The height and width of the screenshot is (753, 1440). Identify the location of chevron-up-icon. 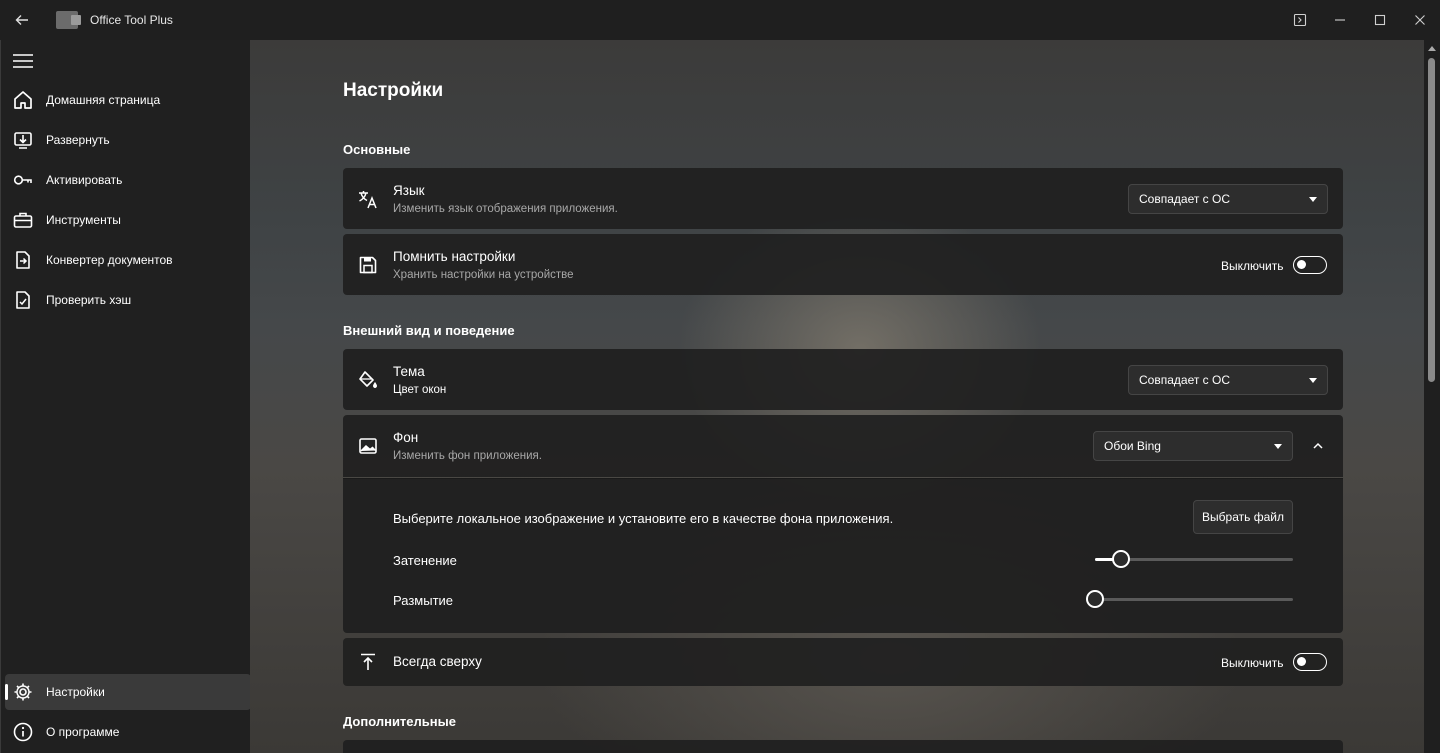
(1318, 445).